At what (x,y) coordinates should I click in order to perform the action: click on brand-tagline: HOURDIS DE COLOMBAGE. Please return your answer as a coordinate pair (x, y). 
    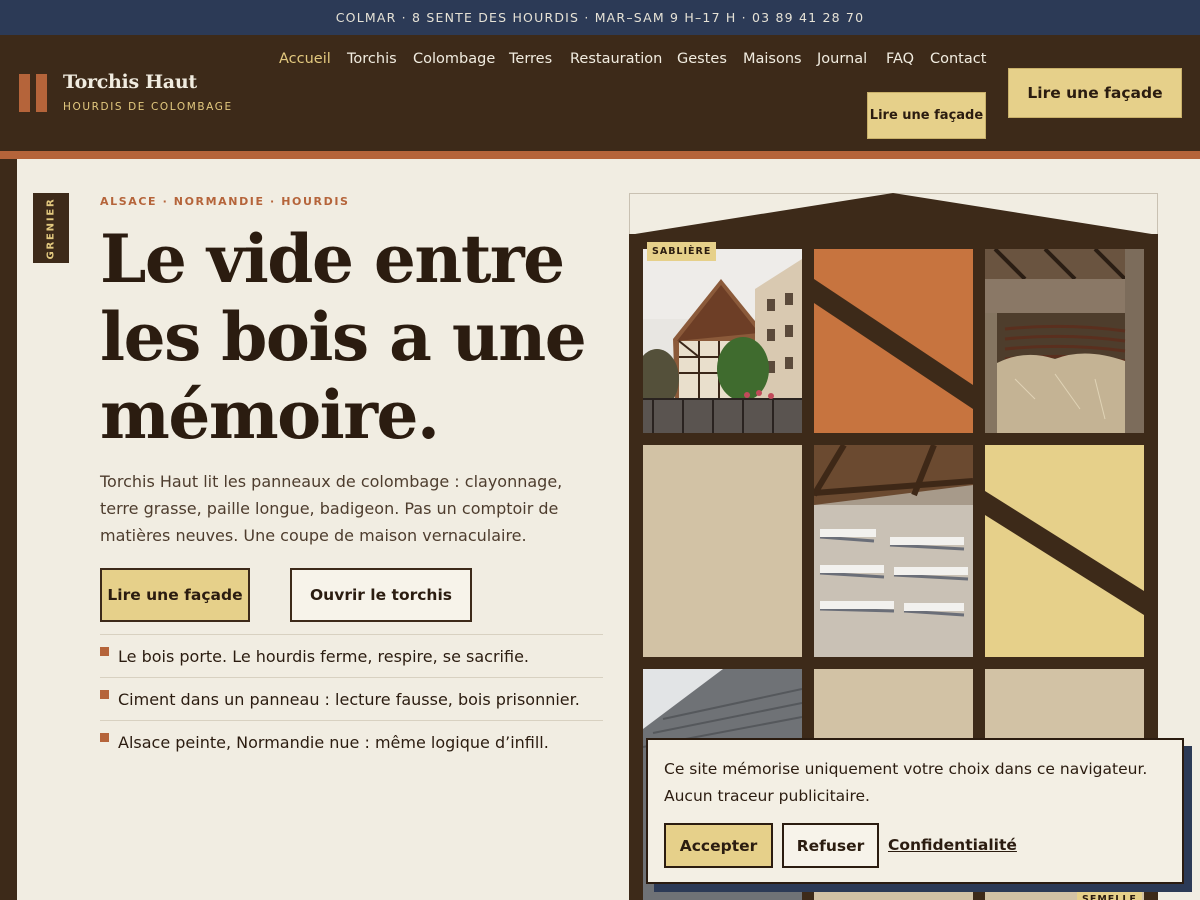
    Looking at the image, I should click on (148, 107).